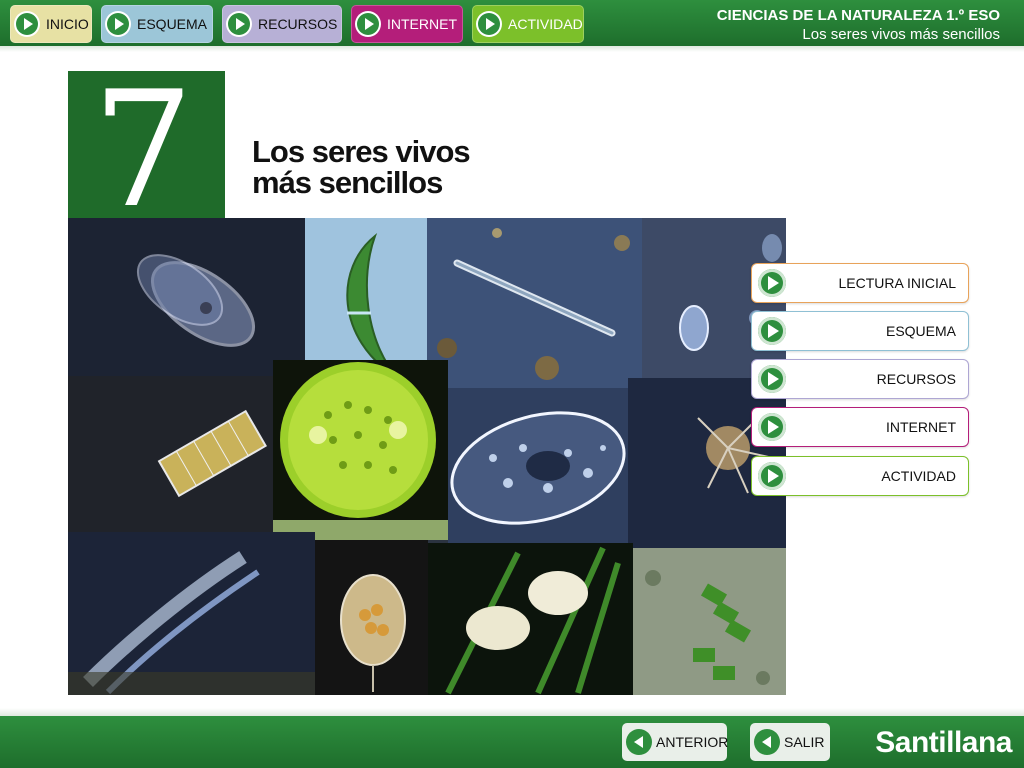  Describe the element at coordinates (860, 476) in the screenshot. I see `menu-actividad: ACTIVIDAD` at that location.